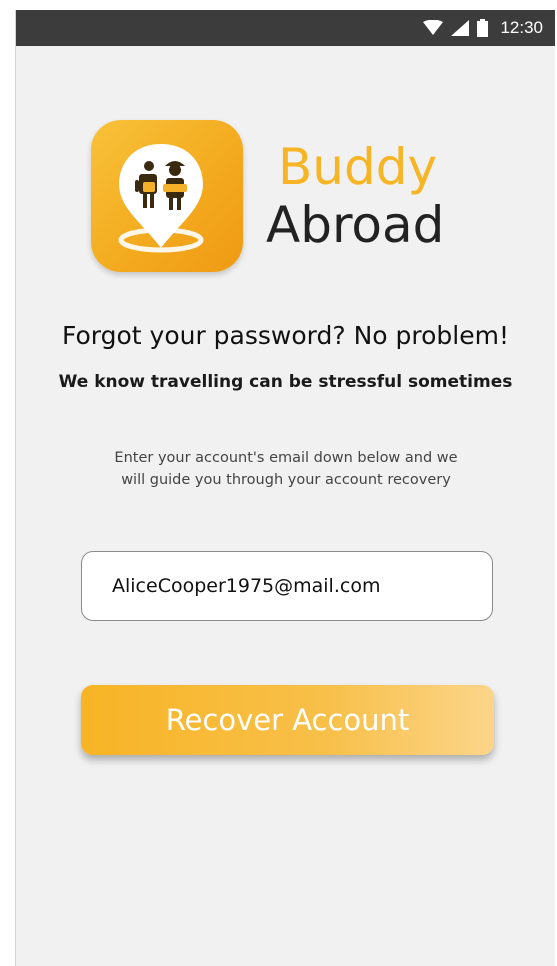  I want to click on wifi-icon, so click(433, 28).